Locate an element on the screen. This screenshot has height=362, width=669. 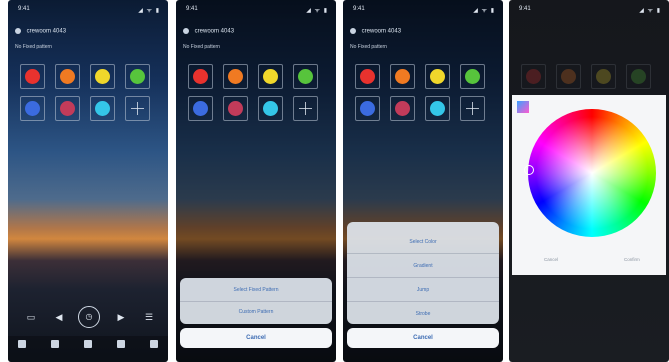
mode-icon: ▭ is located at coordinates (31, 317).